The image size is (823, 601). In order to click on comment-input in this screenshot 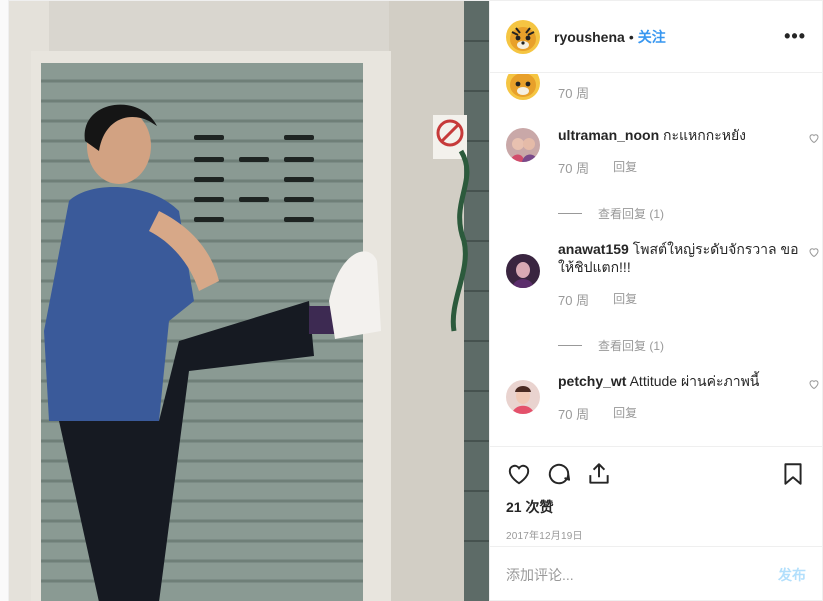, I will do `click(642, 574)`.